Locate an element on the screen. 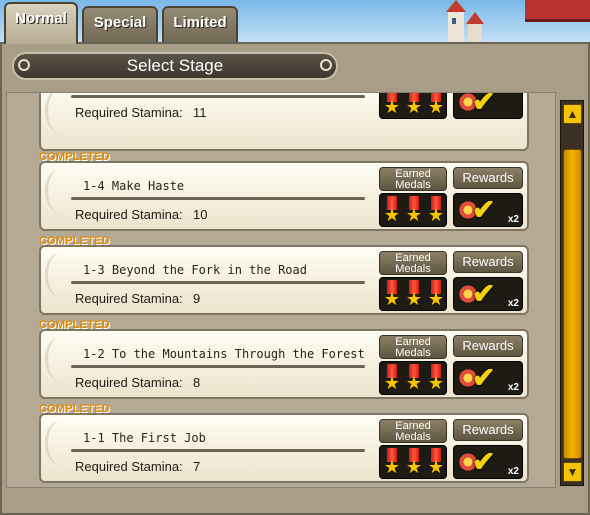 The height and width of the screenshot is (515, 590). required-stamina-value: 7 is located at coordinates (197, 466).